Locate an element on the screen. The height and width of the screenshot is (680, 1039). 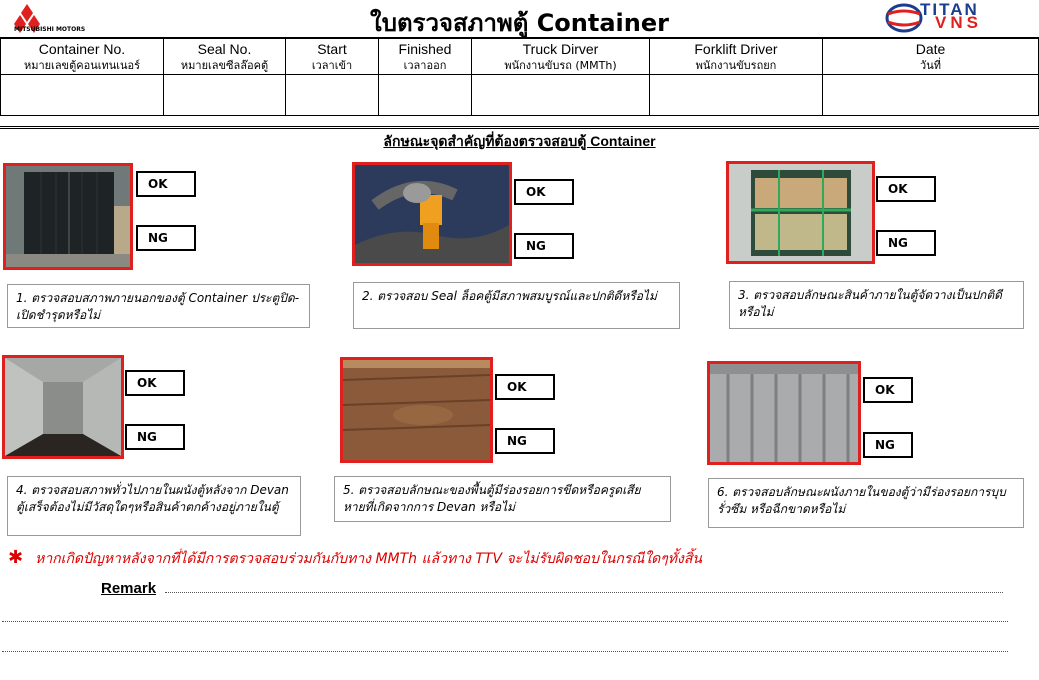
seal-no-field is located at coordinates (224, 95).